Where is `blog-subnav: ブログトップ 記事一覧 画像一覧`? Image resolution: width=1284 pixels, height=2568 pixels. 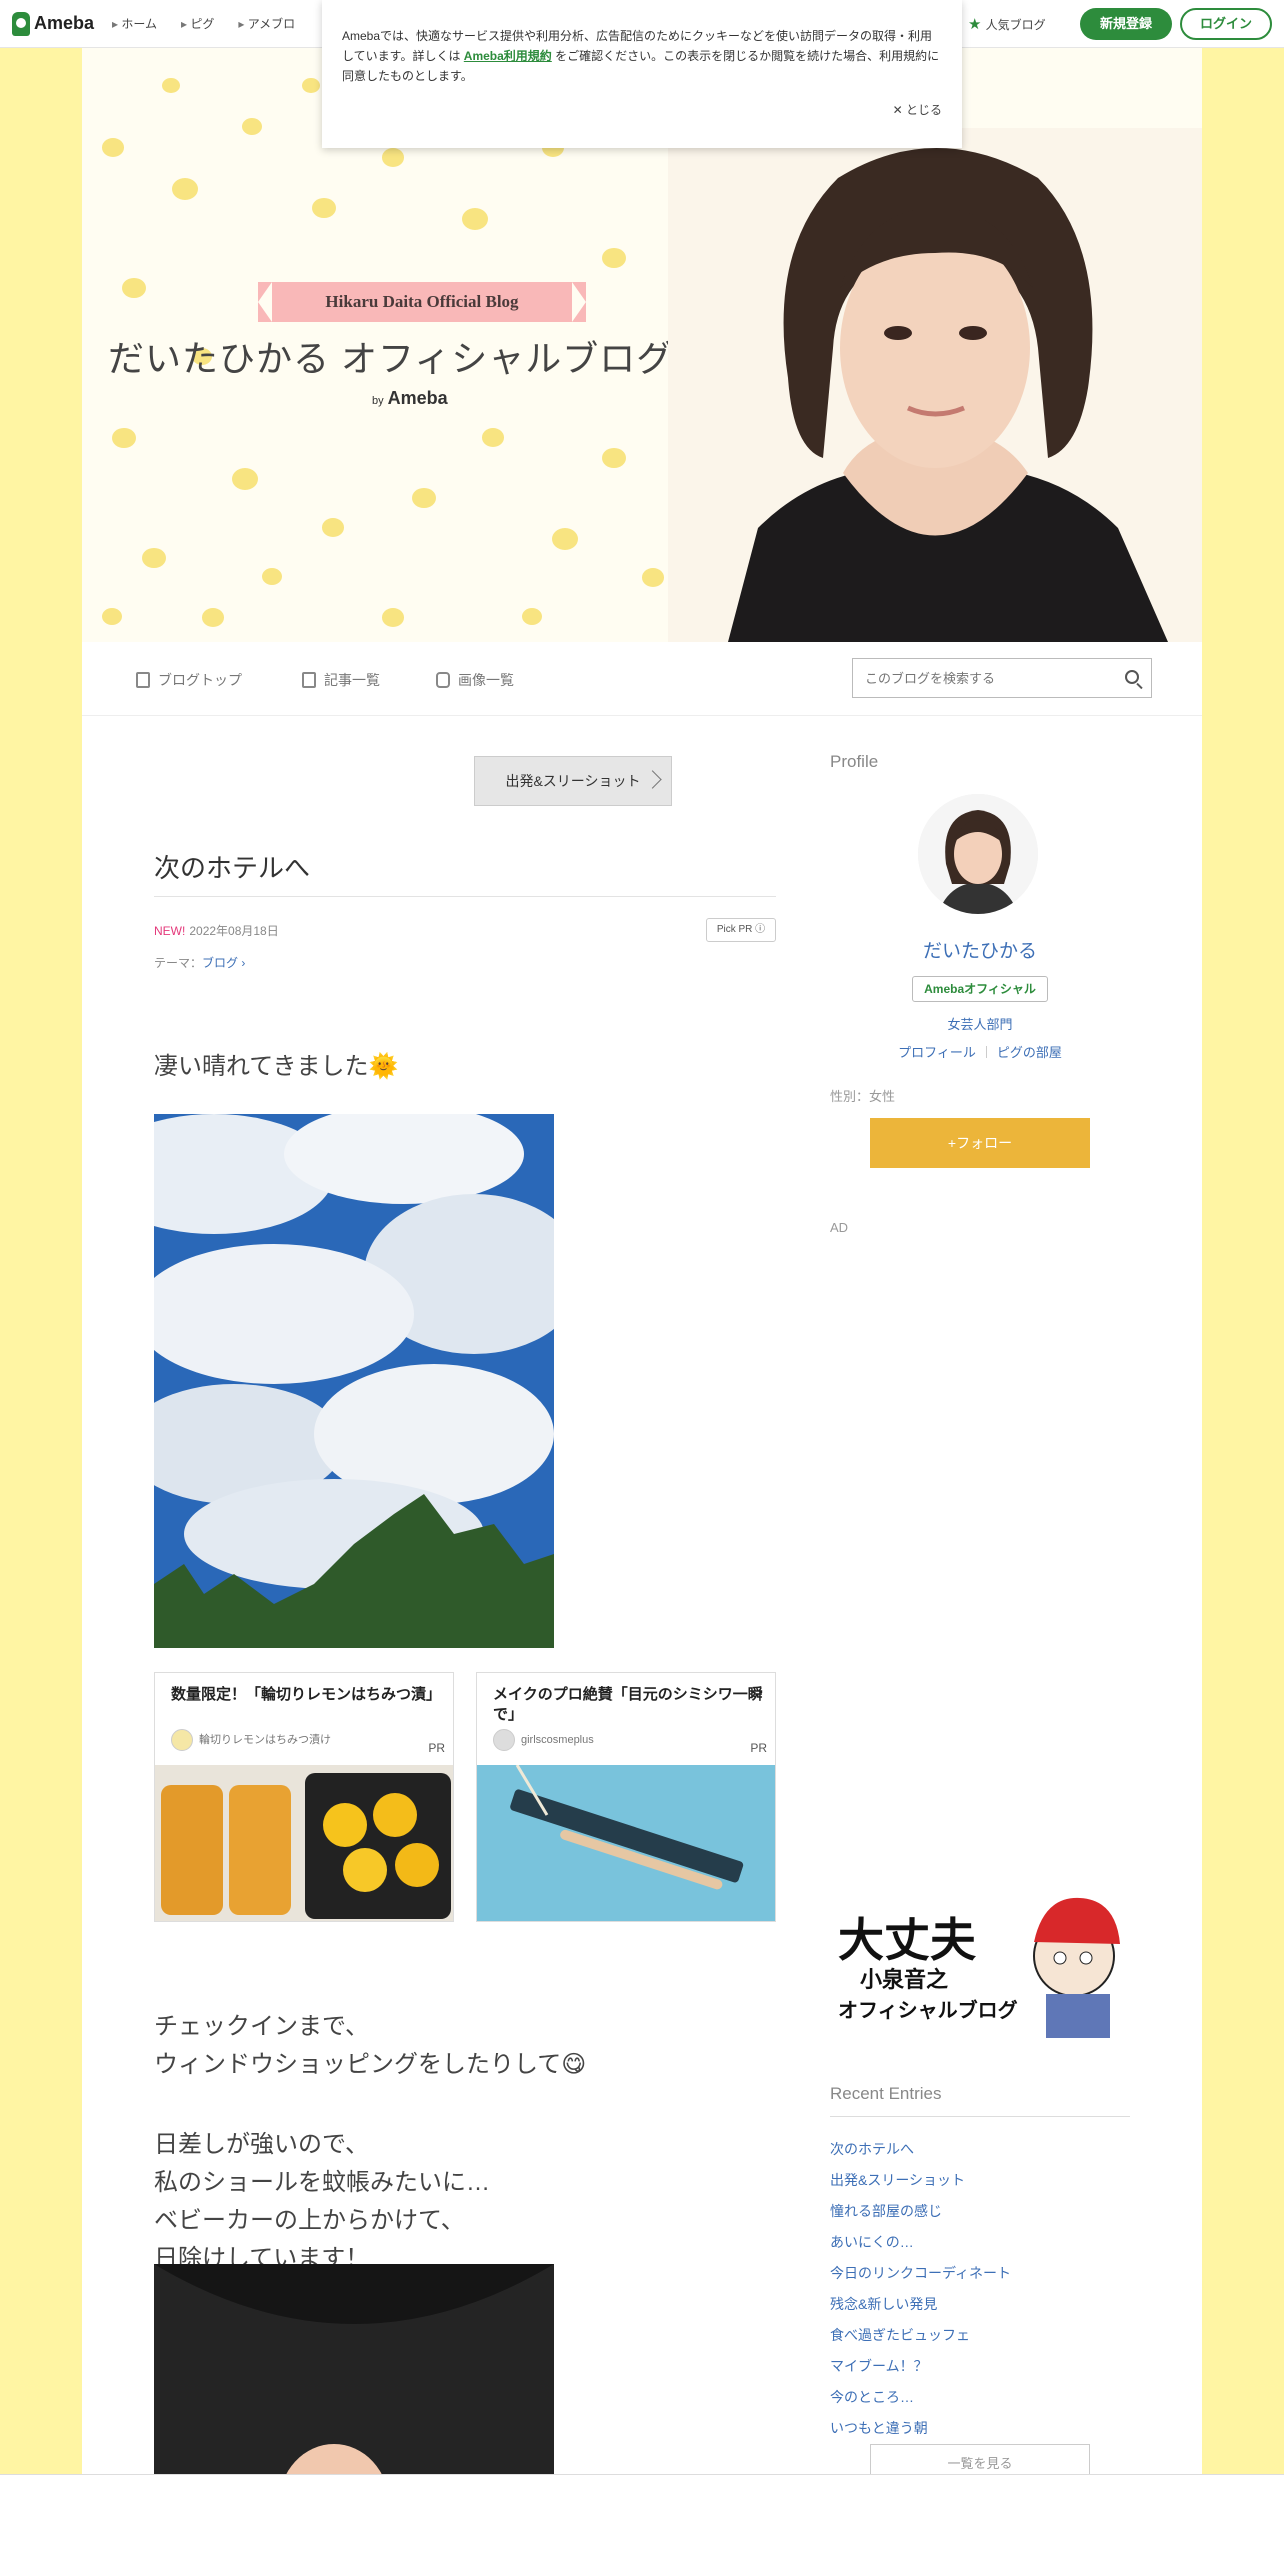 blog-subnav: ブログトップ 記事一覧 画像一覧 is located at coordinates (642, 679).